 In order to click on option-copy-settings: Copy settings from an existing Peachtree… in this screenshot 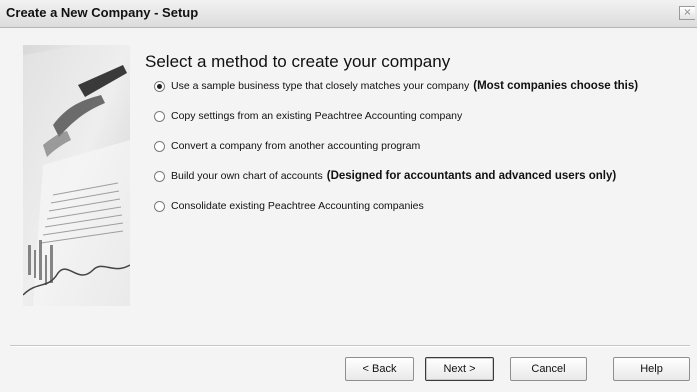, I will do `click(308, 116)`.